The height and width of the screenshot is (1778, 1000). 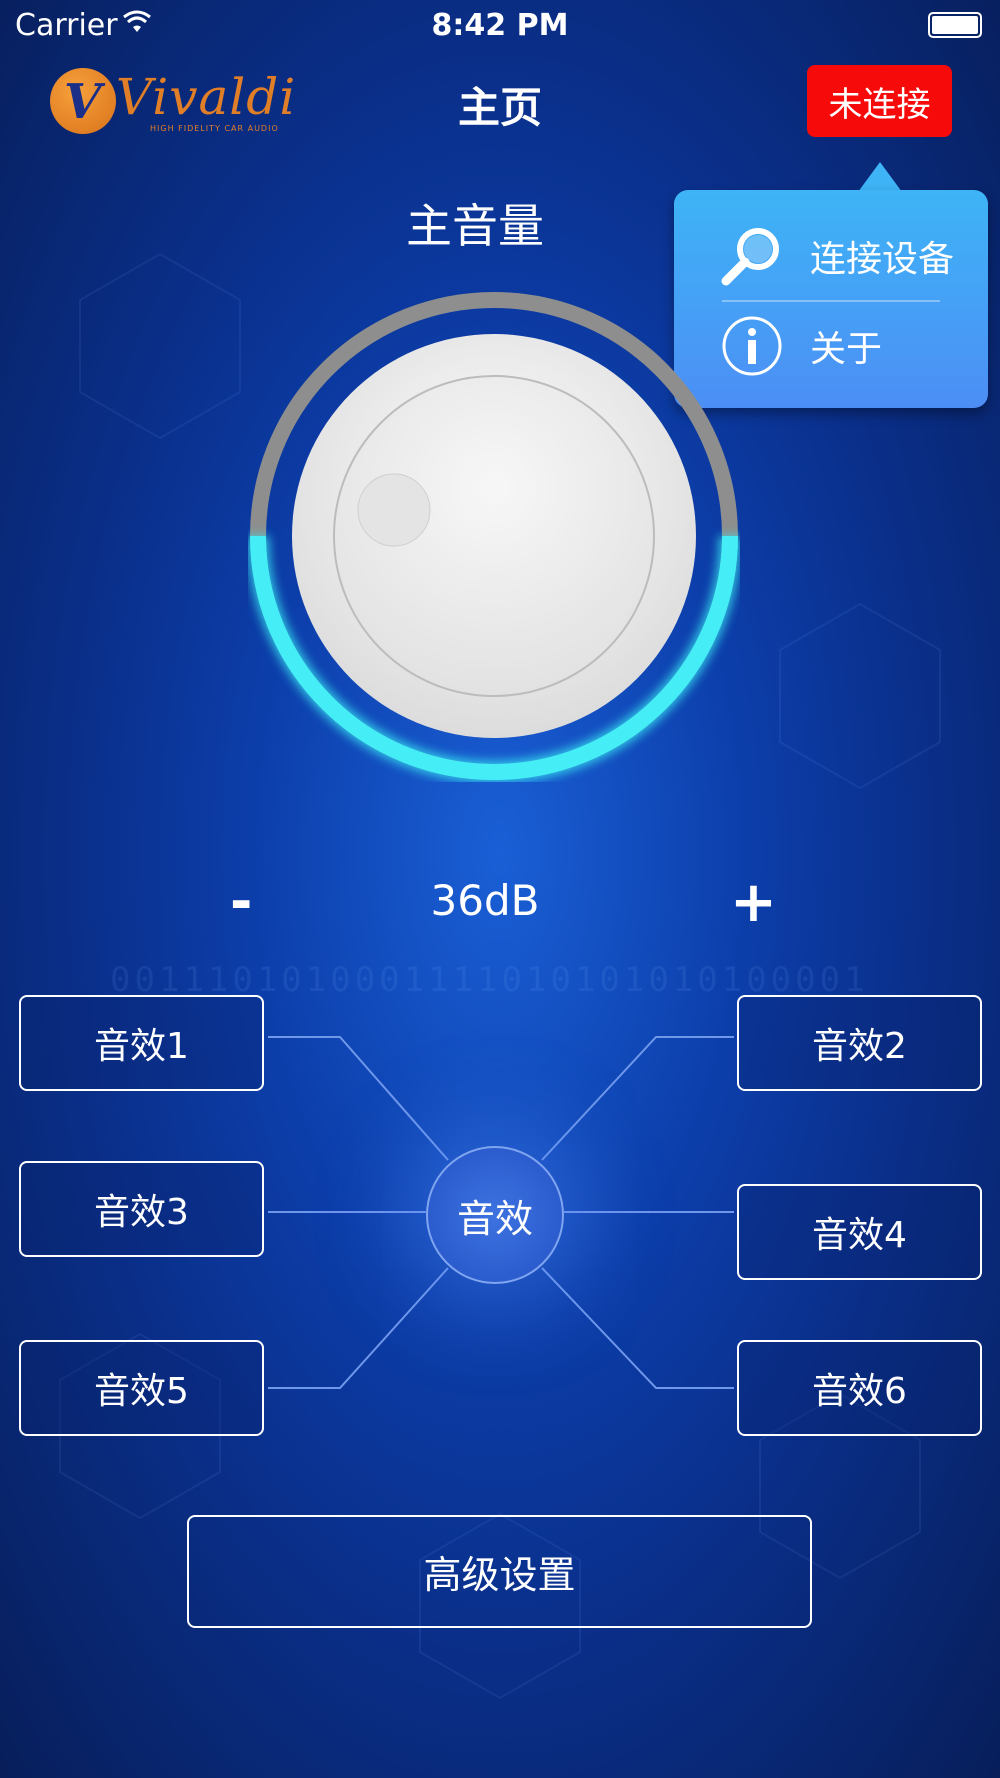 I want to click on advanced-settings-button: 高级设置, so click(x=499, y=1571).